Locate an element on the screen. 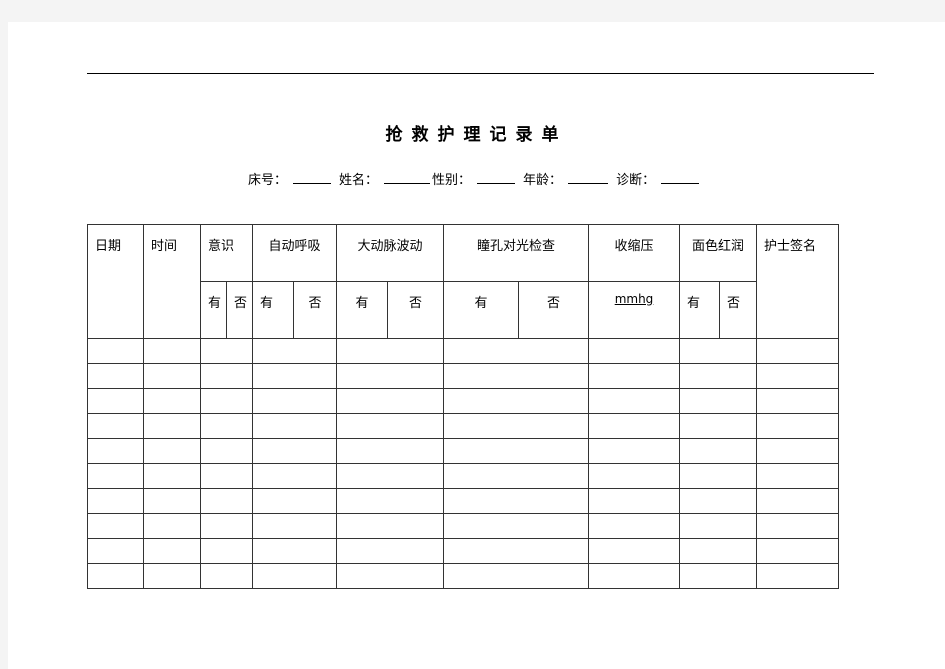 This screenshot has width=945, height=669. diagnosis-field is located at coordinates (680, 177).